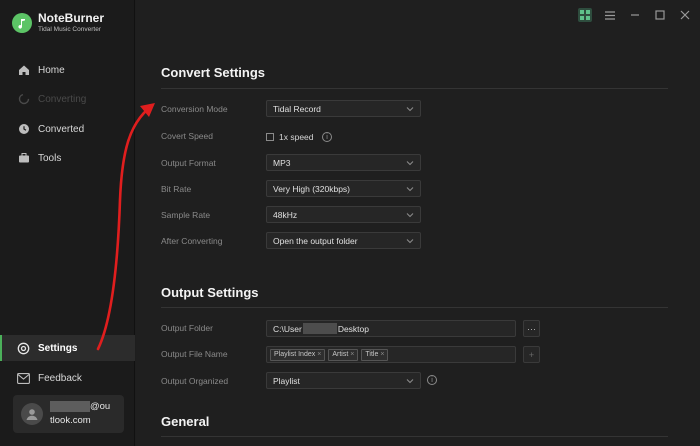 This screenshot has height=446, width=700. I want to click on output-folder-label: Output Folder, so click(187, 328).